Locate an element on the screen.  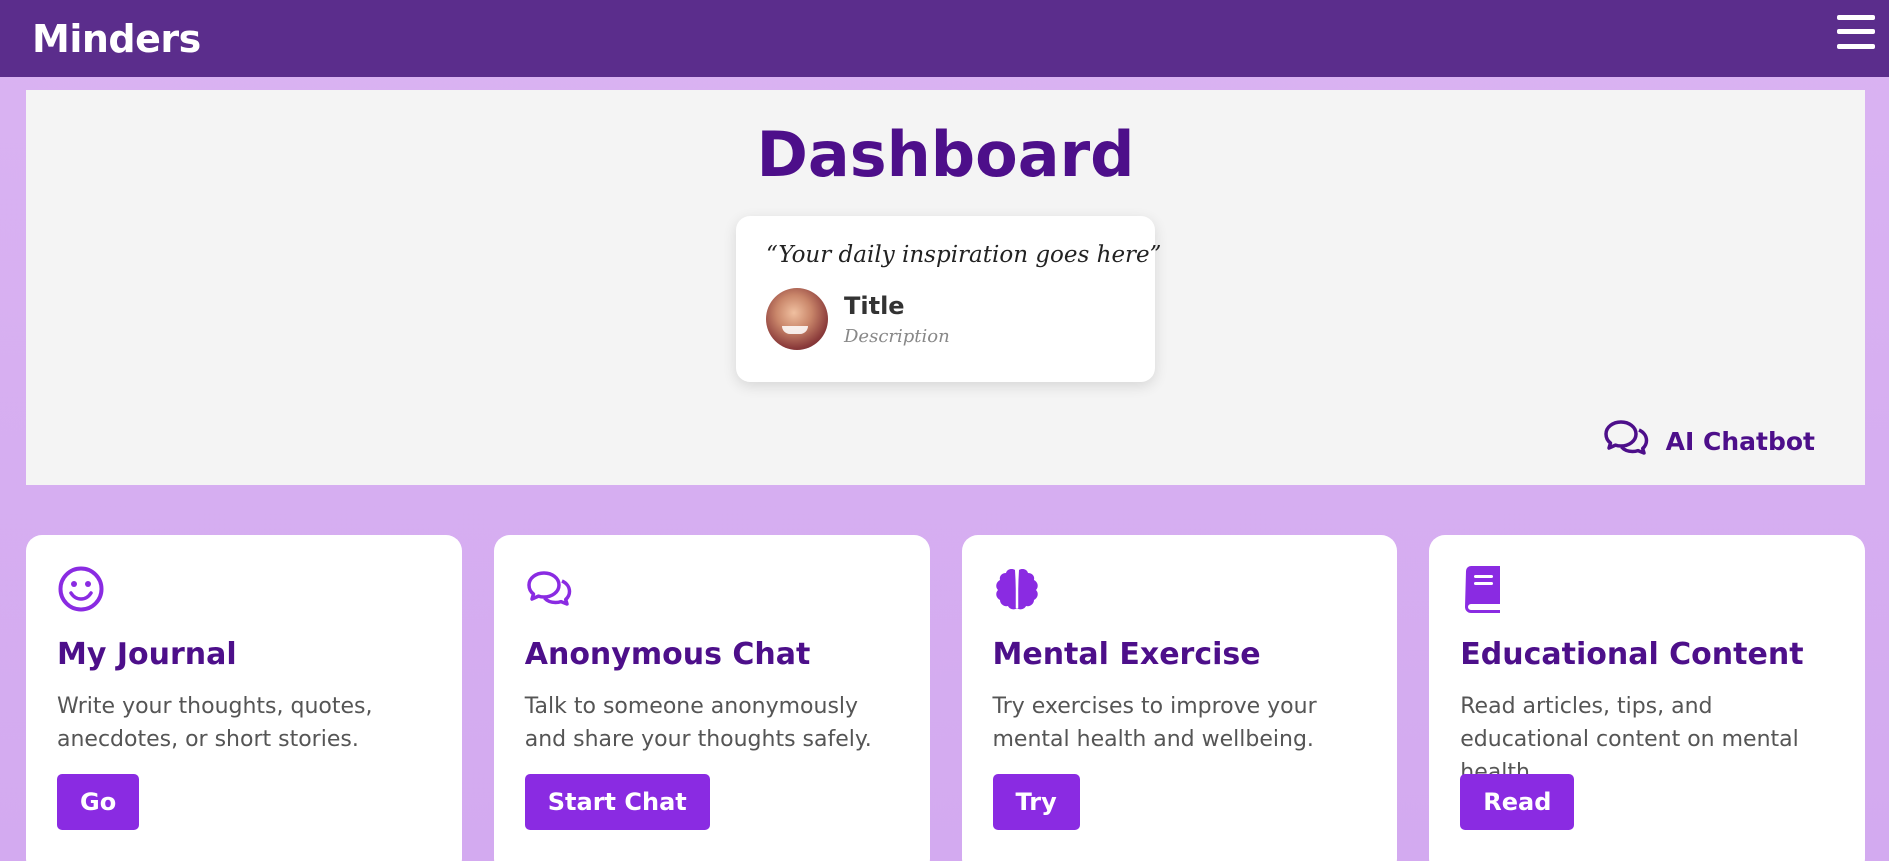
author-meta: Title Description is located at coordinates (897, 319).